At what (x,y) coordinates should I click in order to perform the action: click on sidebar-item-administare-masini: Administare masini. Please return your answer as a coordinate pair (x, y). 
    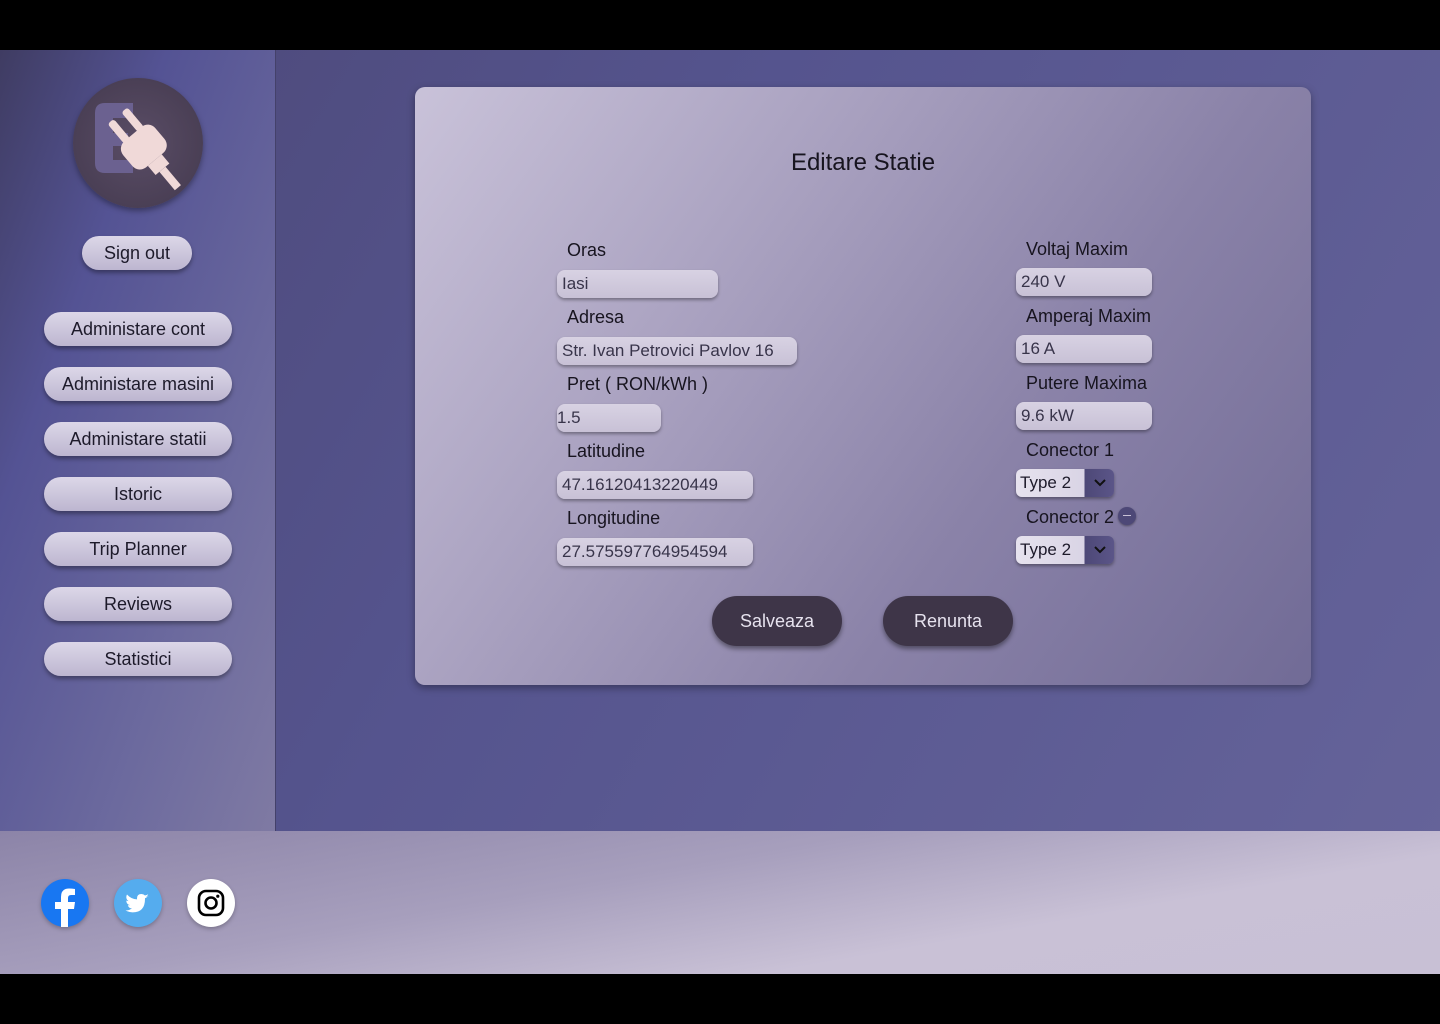
    Looking at the image, I should click on (138, 384).